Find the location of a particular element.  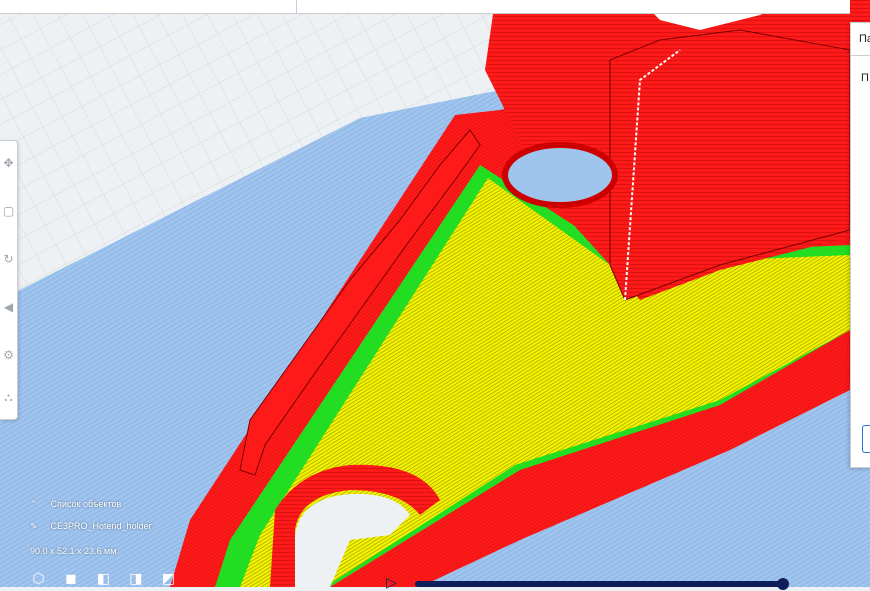

layer-slider-handle is located at coordinates (782, 584).